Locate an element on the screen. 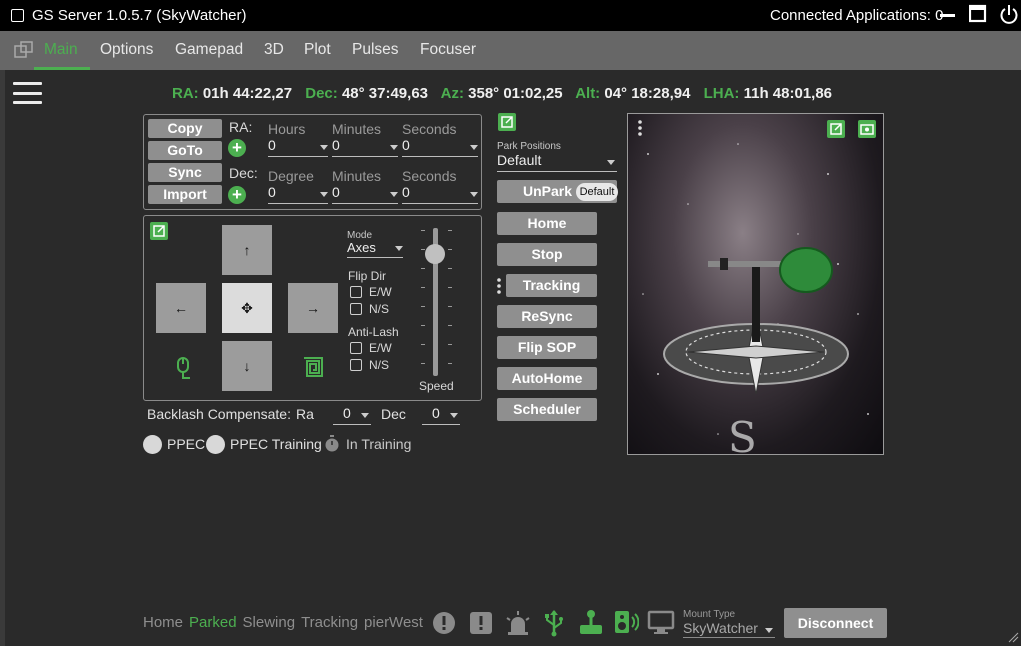 The height and width of the screenshot is (646, 1021). ra-hours-field: 0 is located at coordinates (298, 147).